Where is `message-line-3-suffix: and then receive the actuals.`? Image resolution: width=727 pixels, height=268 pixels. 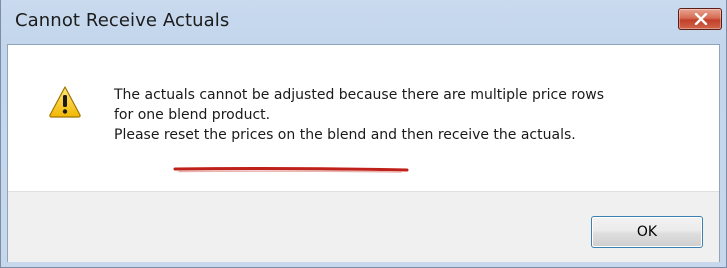
message-line-3-suffix: and then receive the actuals. is located at coordinates (471, 135).